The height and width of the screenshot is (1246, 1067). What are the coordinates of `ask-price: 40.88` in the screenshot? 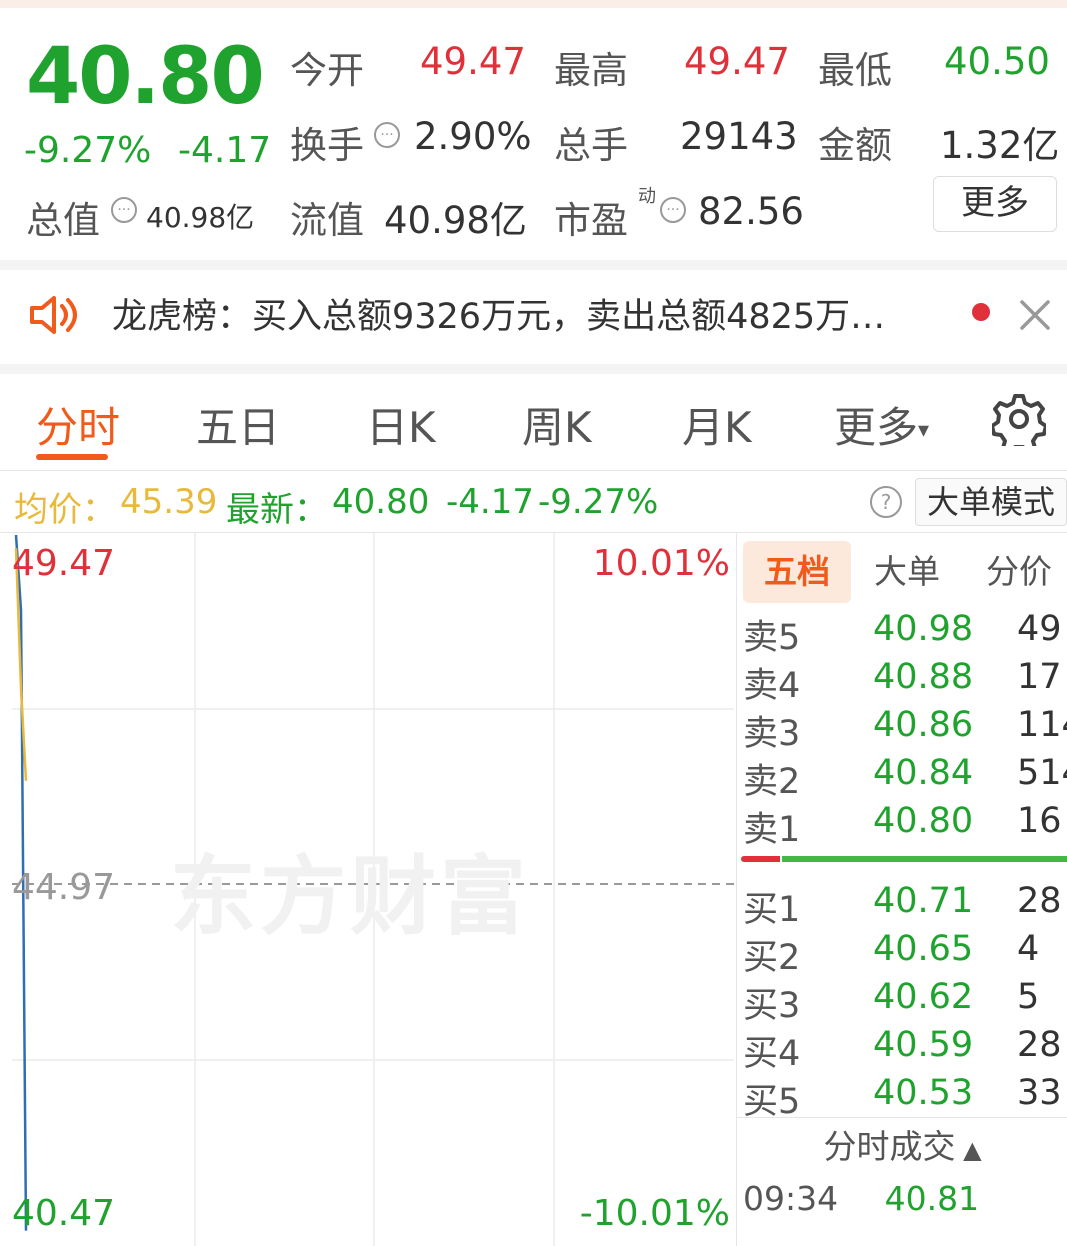 It's located at (923, 677).